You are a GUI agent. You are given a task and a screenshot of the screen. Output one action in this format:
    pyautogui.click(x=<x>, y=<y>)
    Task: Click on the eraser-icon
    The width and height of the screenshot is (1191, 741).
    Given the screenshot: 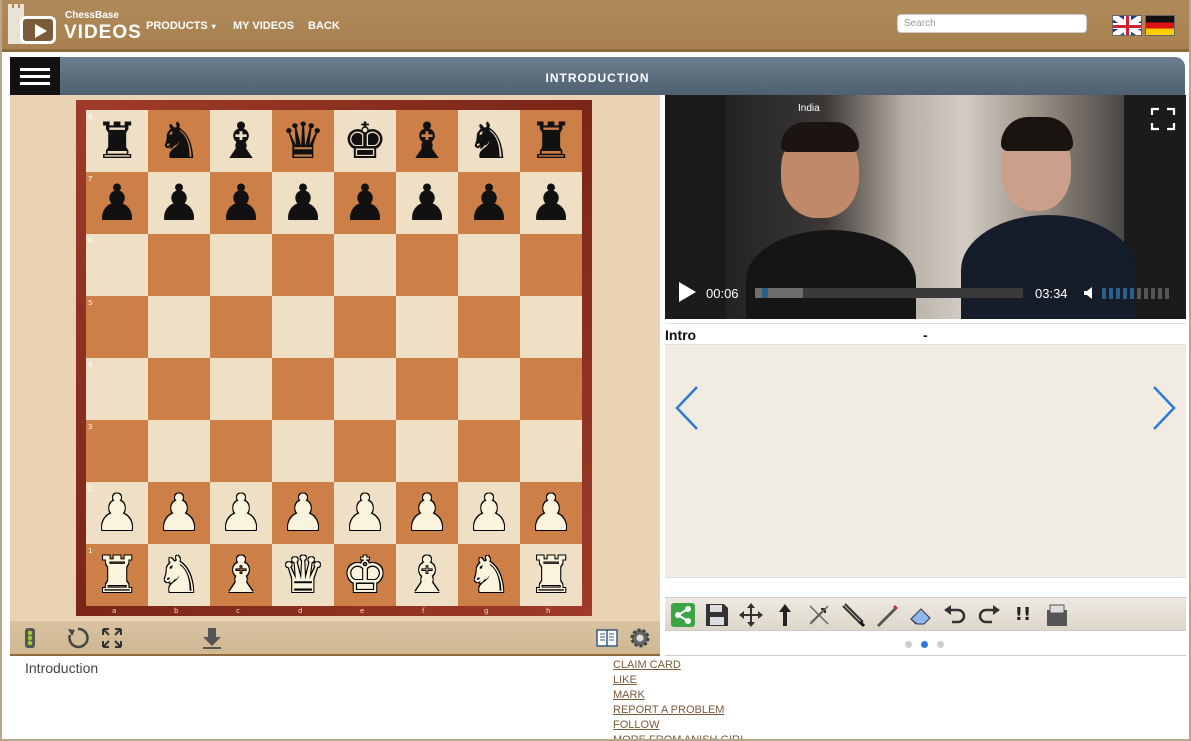 What is the action you would take?
    pyautogui.click(x=921, y=615)
    